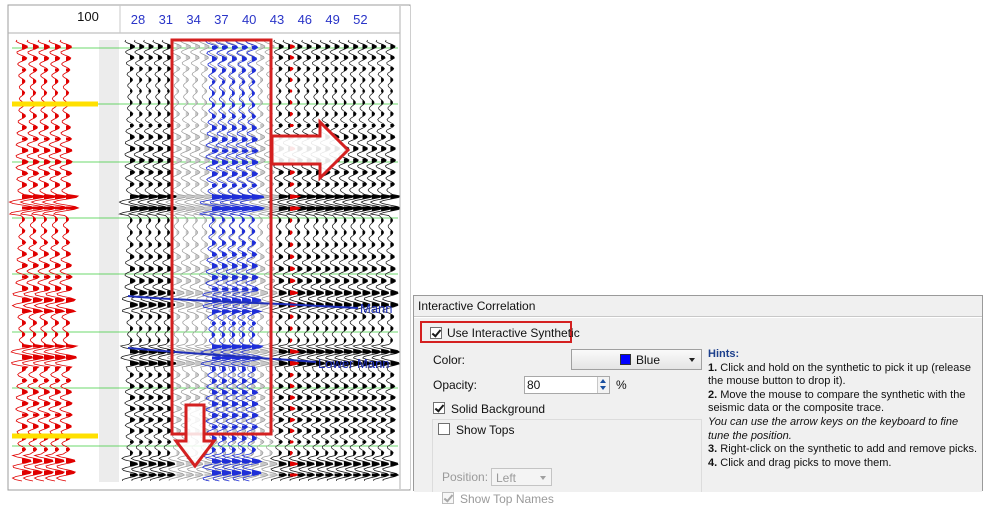 This screenshot has height=506, width=989. I want to click on panel-title: Interactive Correlation, so click(698, 306).